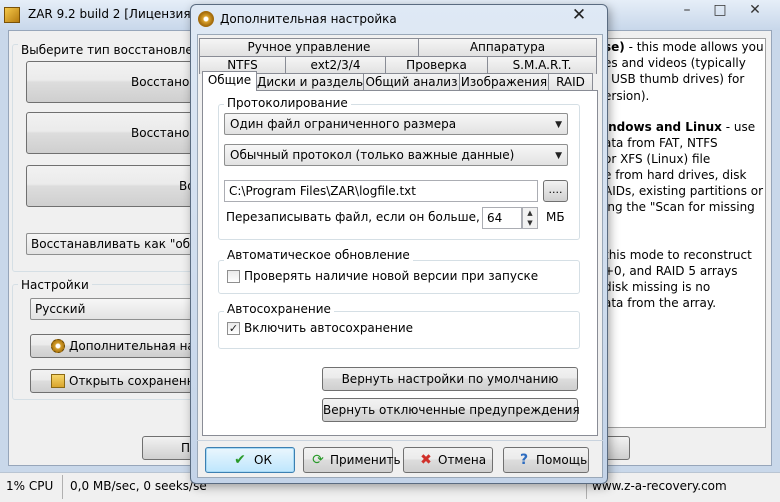 This screenshot has height=502, width=780. What do you see at coordinates (530, 218) in the screenshot?
I see `spinner-arrows-icon: ▲ ▼` at bounding box center [530, 218].